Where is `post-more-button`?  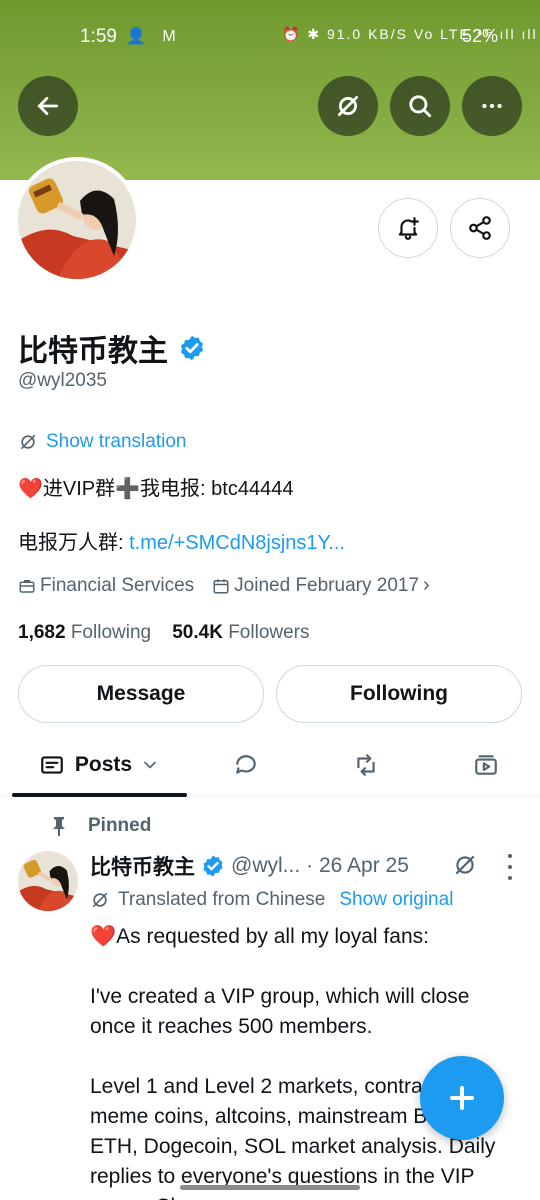
post-more-button is located at coordinates (510, 867).